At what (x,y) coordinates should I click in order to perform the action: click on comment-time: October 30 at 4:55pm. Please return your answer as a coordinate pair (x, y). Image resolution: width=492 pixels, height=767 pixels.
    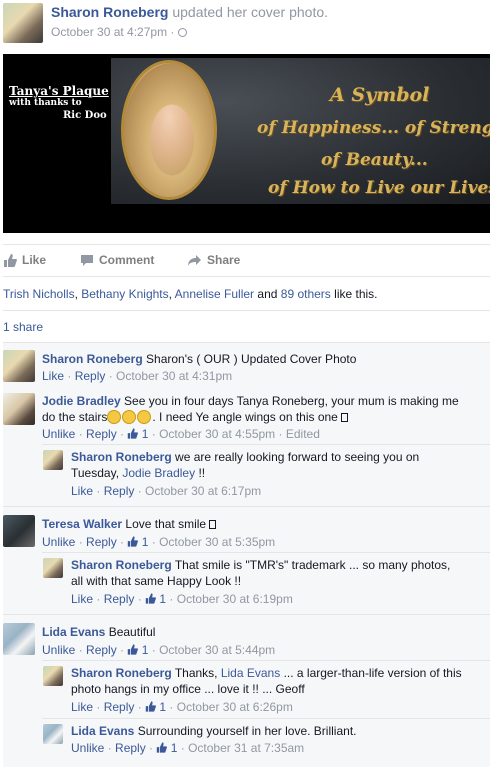
    Looking at the image, I should click on (217, 434).